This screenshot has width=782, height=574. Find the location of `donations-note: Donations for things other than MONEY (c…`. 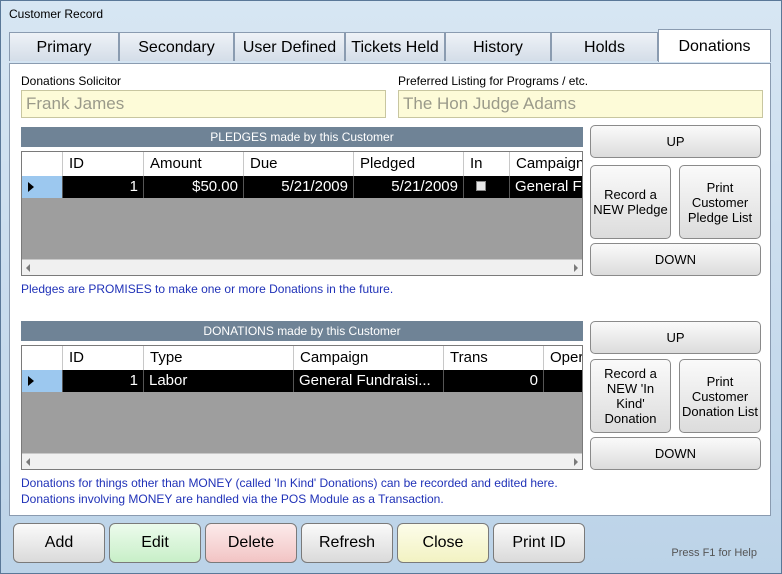

donations-note: Donations for things other than MONEY (c… is located at coordinates (289, 491).